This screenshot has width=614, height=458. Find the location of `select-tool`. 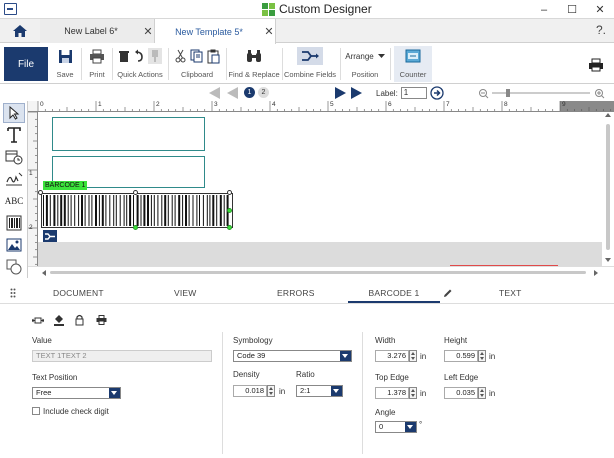

select-tool is located at coordinates (14, 113).